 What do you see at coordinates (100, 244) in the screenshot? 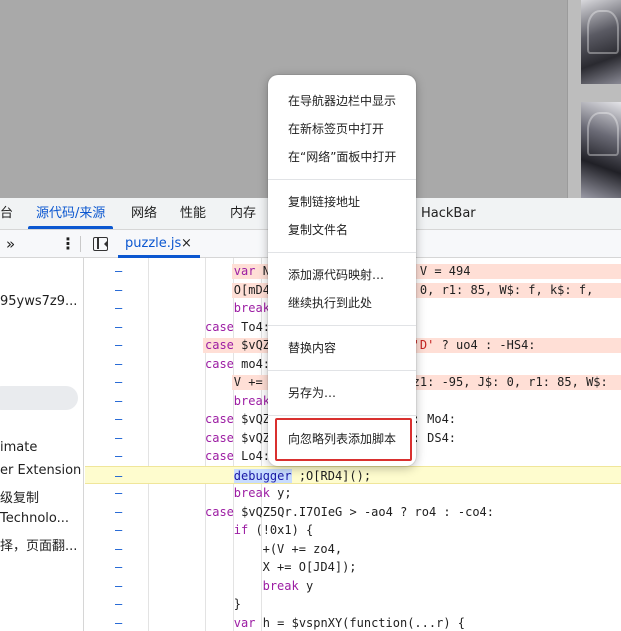
I see `toggle-navigator-icon` at bounding box center [100, 244].